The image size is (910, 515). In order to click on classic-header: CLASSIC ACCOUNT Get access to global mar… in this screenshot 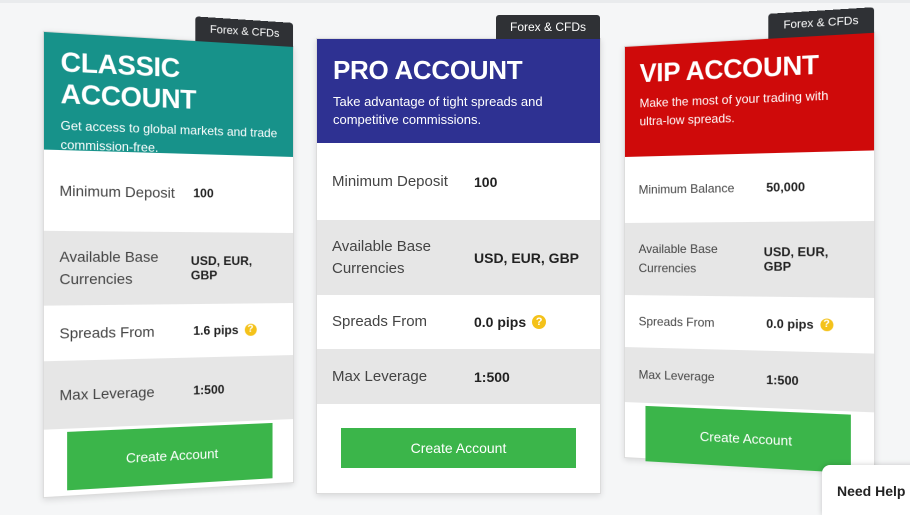, I will do `click(168, 94)`.